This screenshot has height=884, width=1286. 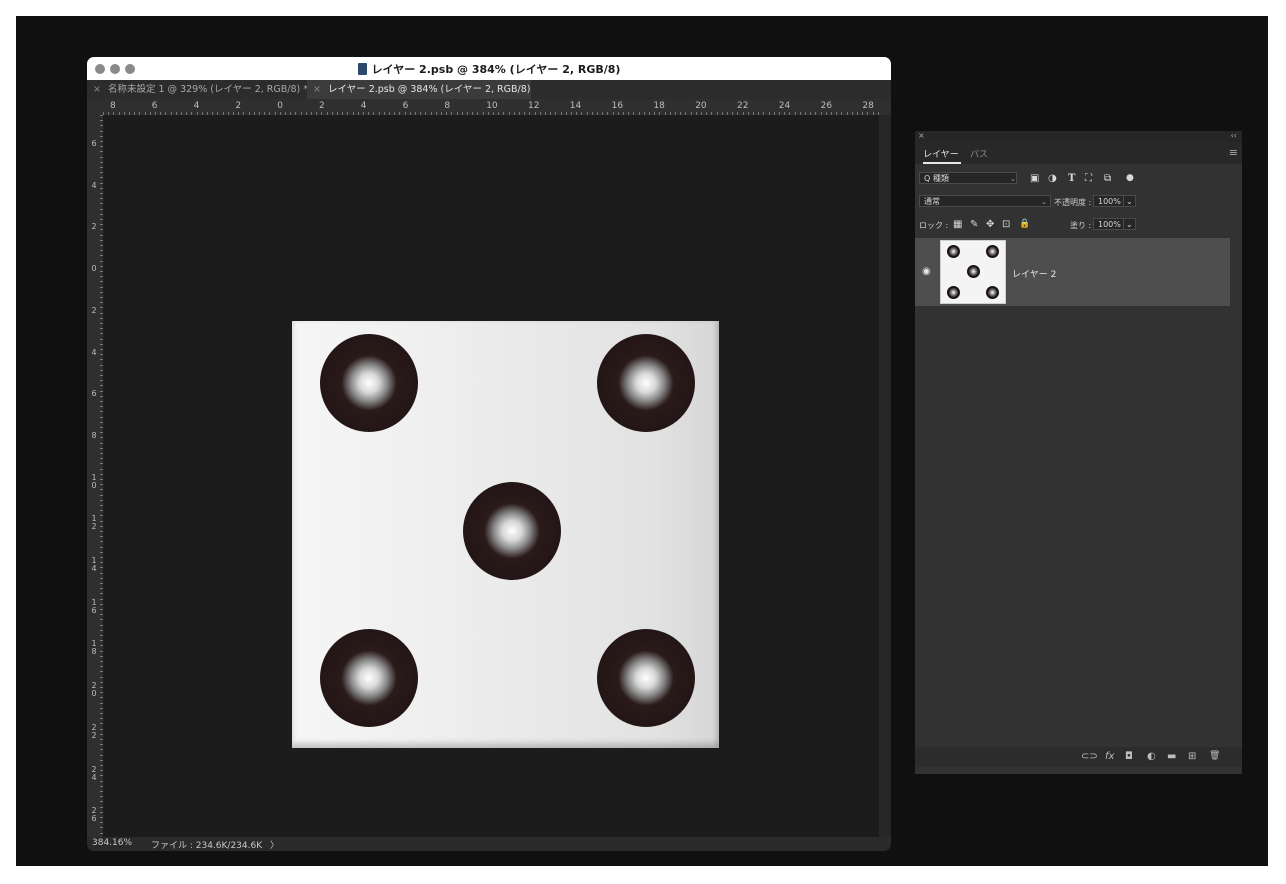 I want to click on blend-mode-dropdown: 通常, so click(x=985, y=201).